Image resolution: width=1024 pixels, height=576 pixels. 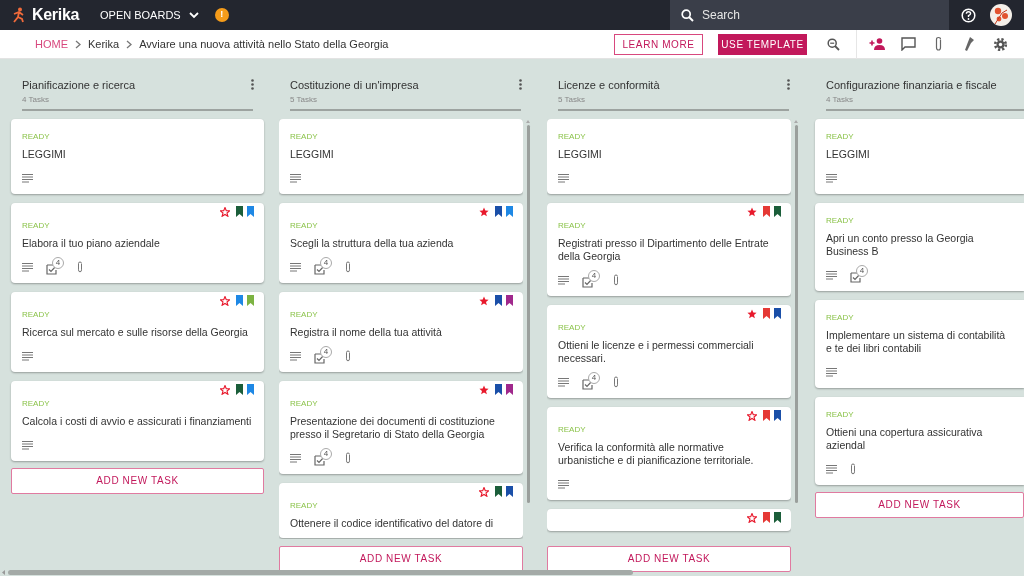 I want to click on breadcrumb-link: HOME, so click(x=51, y=44).